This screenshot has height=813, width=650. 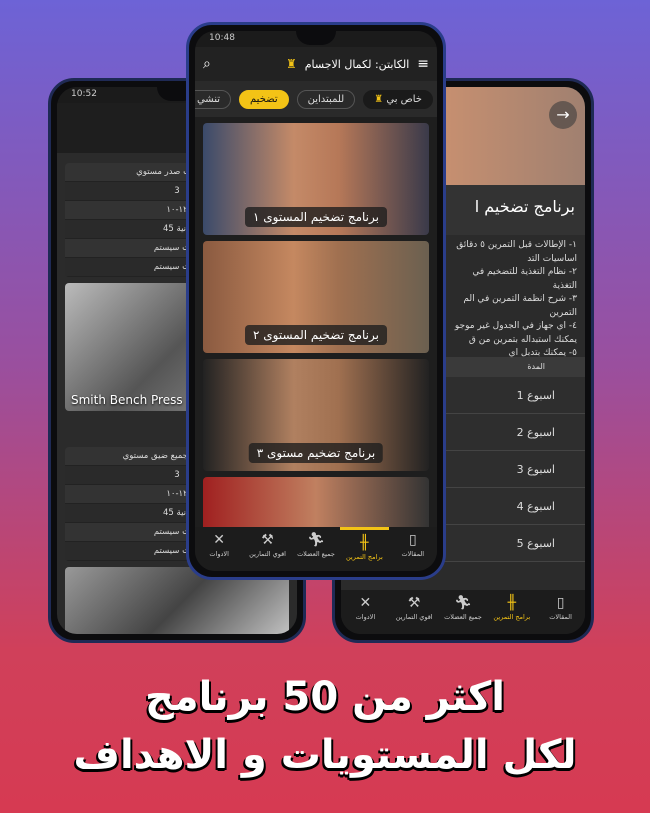 What do you see at coordinates (213, 99) in the screenshot?
I see `chip-cutting: تنشي` at bounding box center [213, 99].